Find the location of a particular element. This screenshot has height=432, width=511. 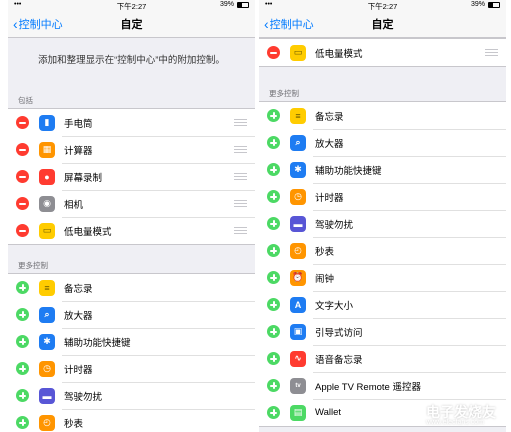

item-label: 计时器 is located at coordinates (329, 198).